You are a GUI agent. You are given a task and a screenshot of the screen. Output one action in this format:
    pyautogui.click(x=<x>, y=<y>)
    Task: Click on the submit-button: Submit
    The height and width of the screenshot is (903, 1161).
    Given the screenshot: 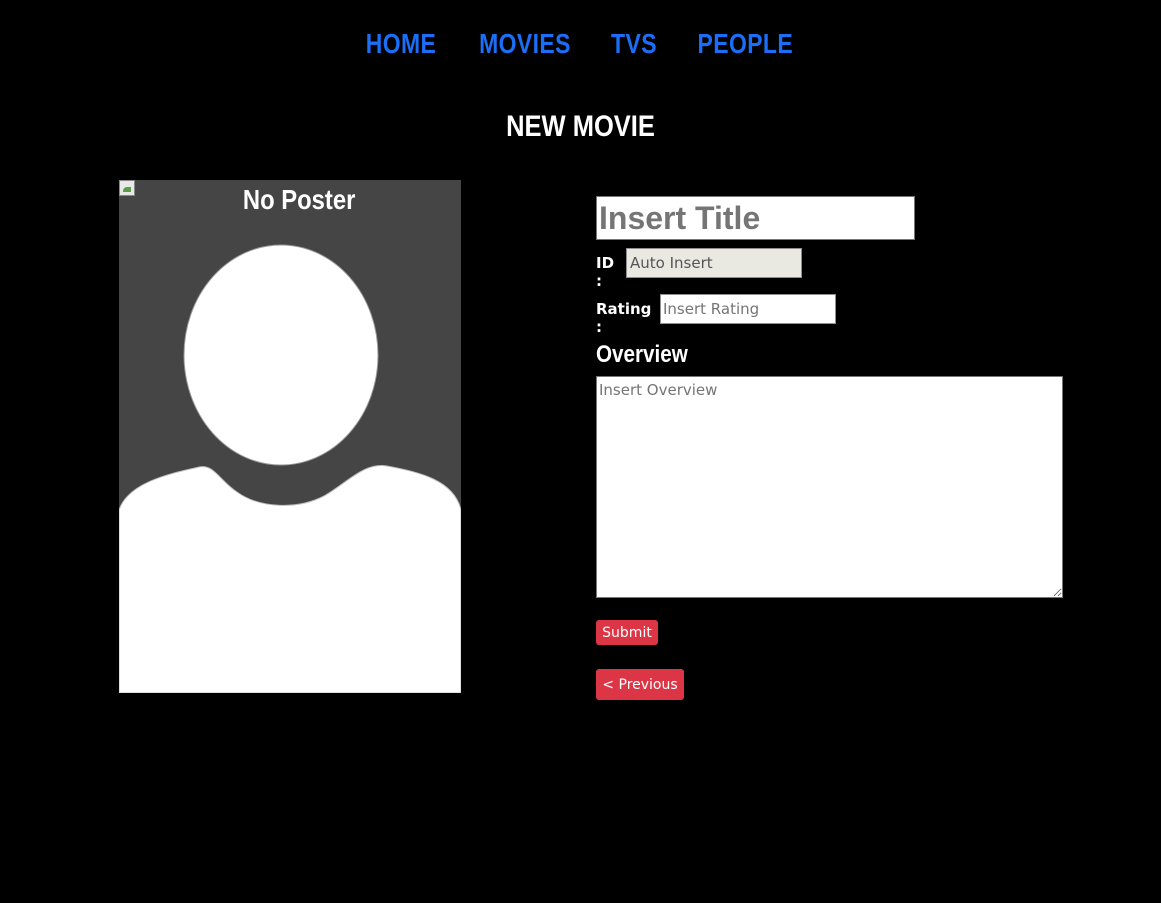 What is the action you would take?
    pyautogui.click(x=627, y=632)
    